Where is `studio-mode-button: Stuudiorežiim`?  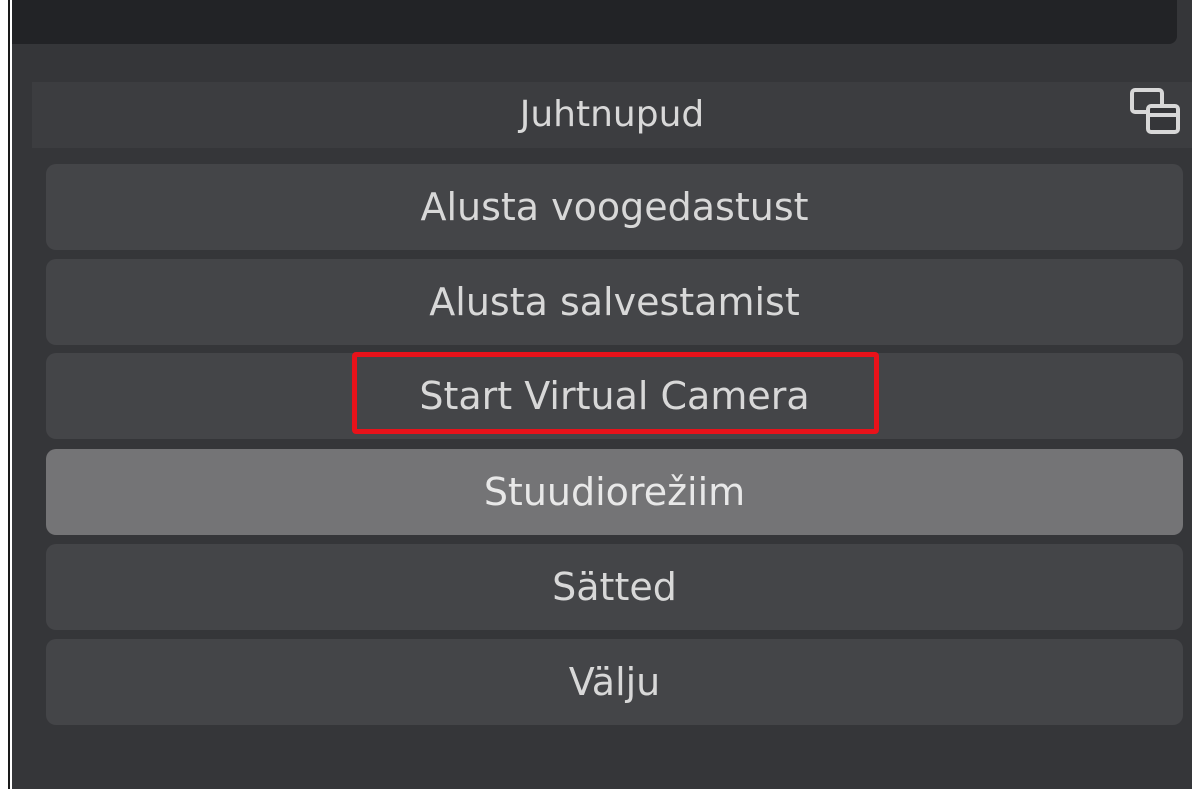
studio-mode-button: Stuudiorežiim is located at coordinates (614, 492).